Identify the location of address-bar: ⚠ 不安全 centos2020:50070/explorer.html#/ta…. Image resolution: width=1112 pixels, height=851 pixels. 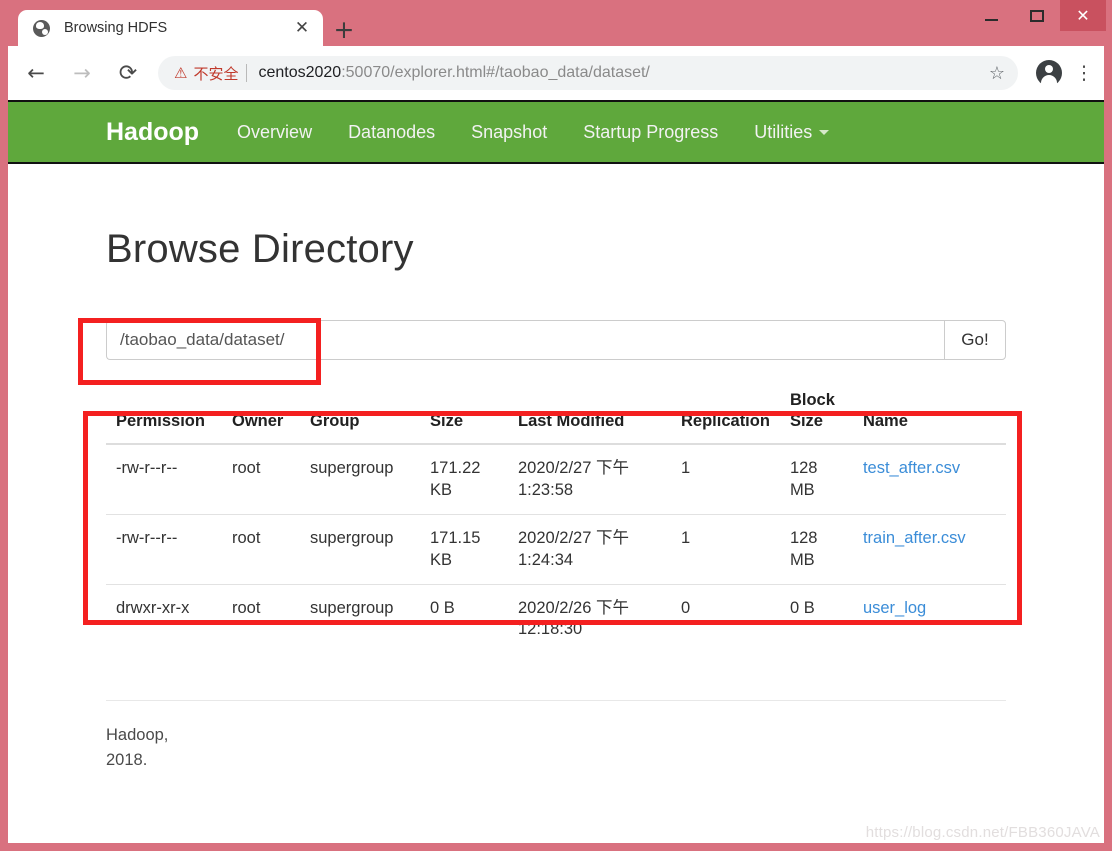
(588, 73).